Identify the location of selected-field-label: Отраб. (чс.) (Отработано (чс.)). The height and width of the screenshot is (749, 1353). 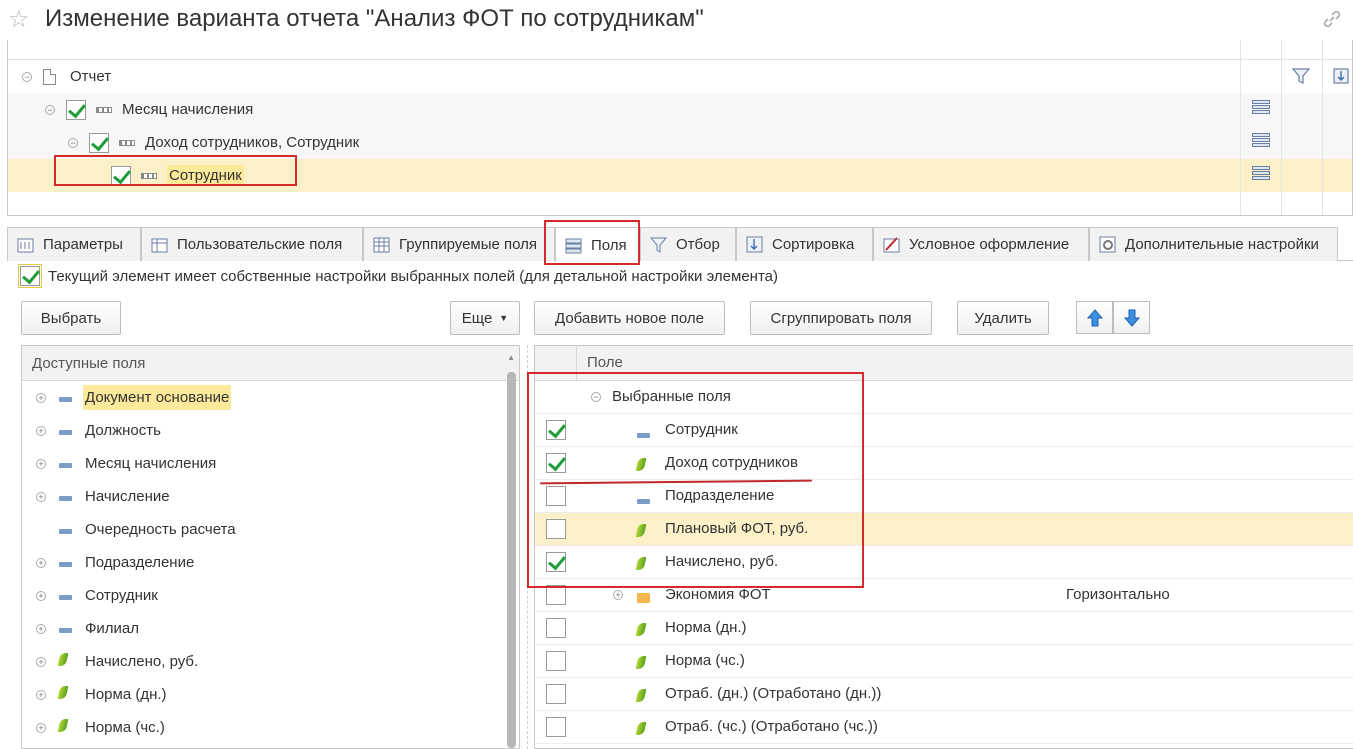
(771, 726).